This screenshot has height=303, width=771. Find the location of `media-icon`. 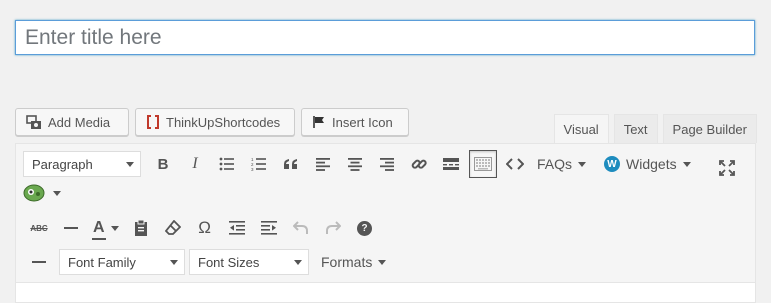

media-icon is located at coordinates (34, 122).